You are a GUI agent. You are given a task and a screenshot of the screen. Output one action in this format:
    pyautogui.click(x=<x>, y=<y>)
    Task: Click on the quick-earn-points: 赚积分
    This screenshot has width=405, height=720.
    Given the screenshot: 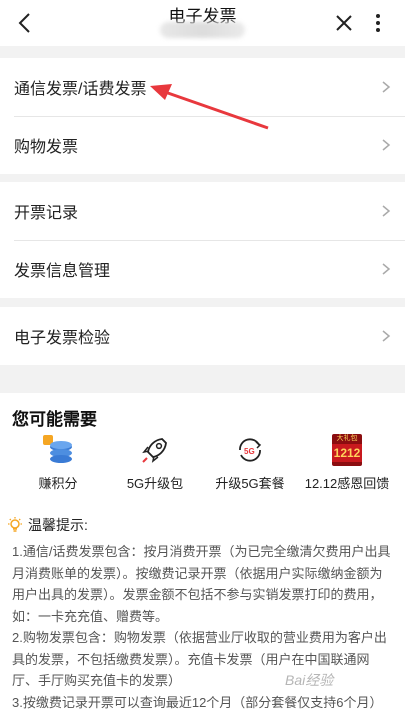 What is the action you would take?
    pyautogui.click(x=58, y=463)
    